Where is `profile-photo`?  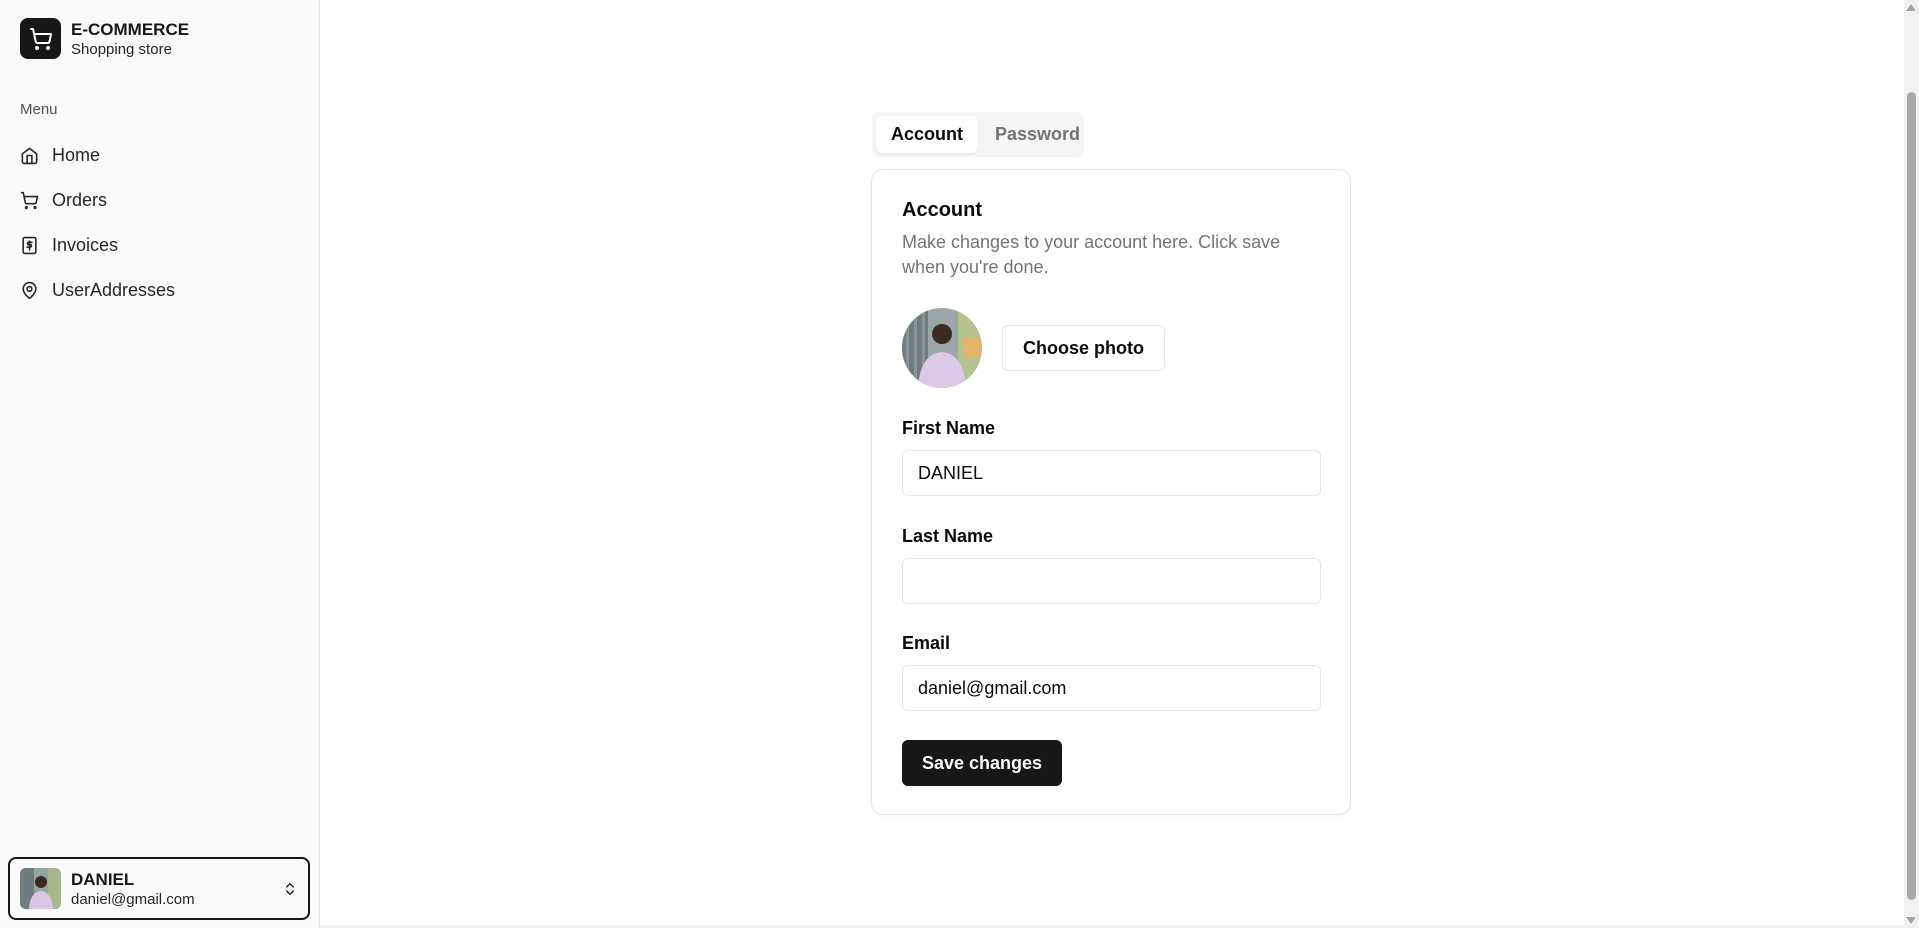
profile-photo is located at coordinates (942, 348).